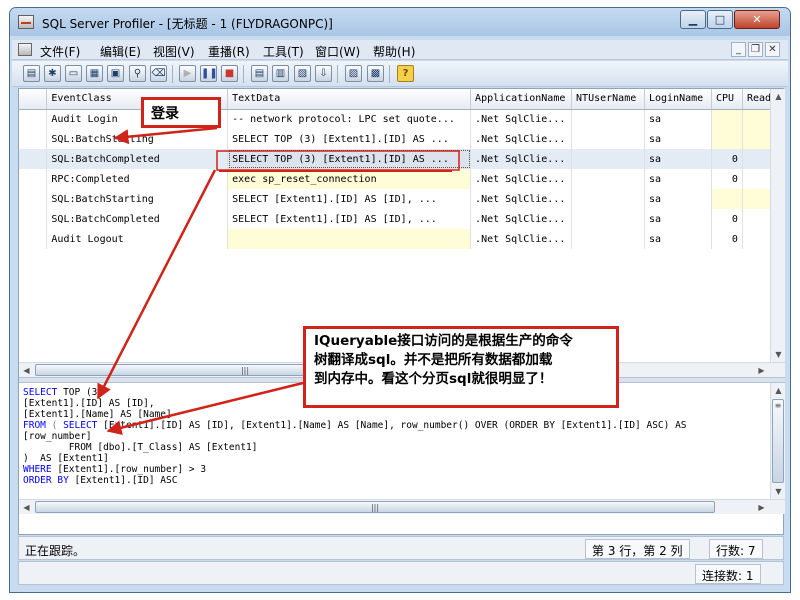  What do you see at coordinates (777, 225) in the screenshot?
I see `grid-vertical-scrollbar: ▲ ▼` at bounding box center [777, 225].